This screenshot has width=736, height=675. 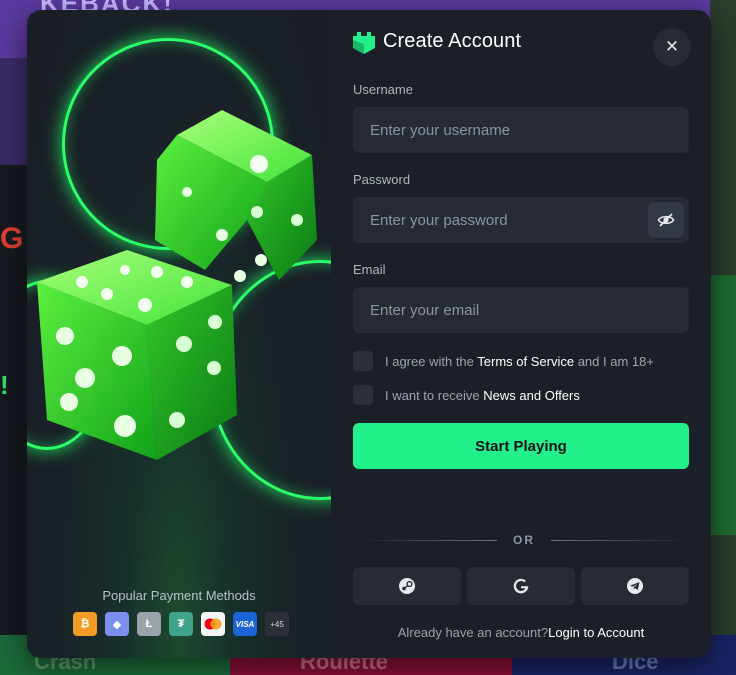 I want to click on telegram-login-button, so click(x=635, y=586).